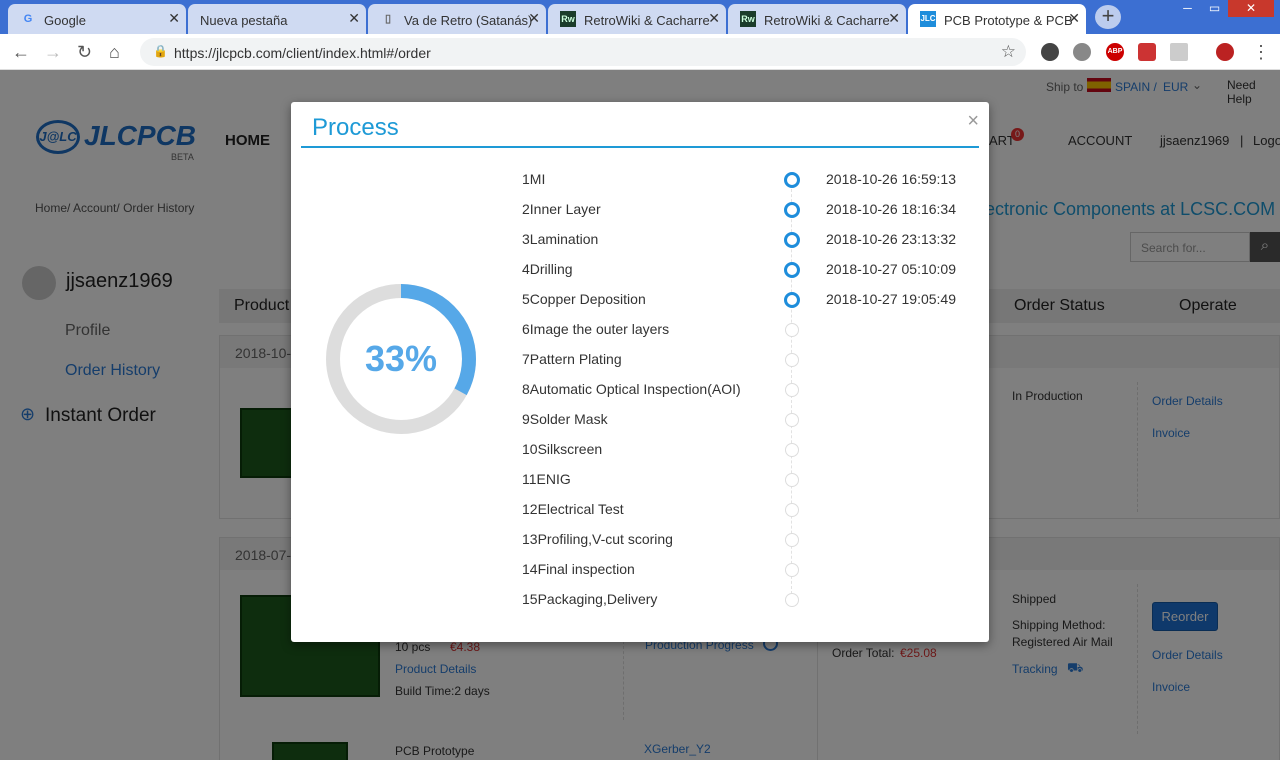 The width and height of the screenshot is (1280, 760). What do you see at coordinates (1008, 52) in the screenshot?
I see `bookmark-star-icon: ☆` at bounding box center [1008, 52].